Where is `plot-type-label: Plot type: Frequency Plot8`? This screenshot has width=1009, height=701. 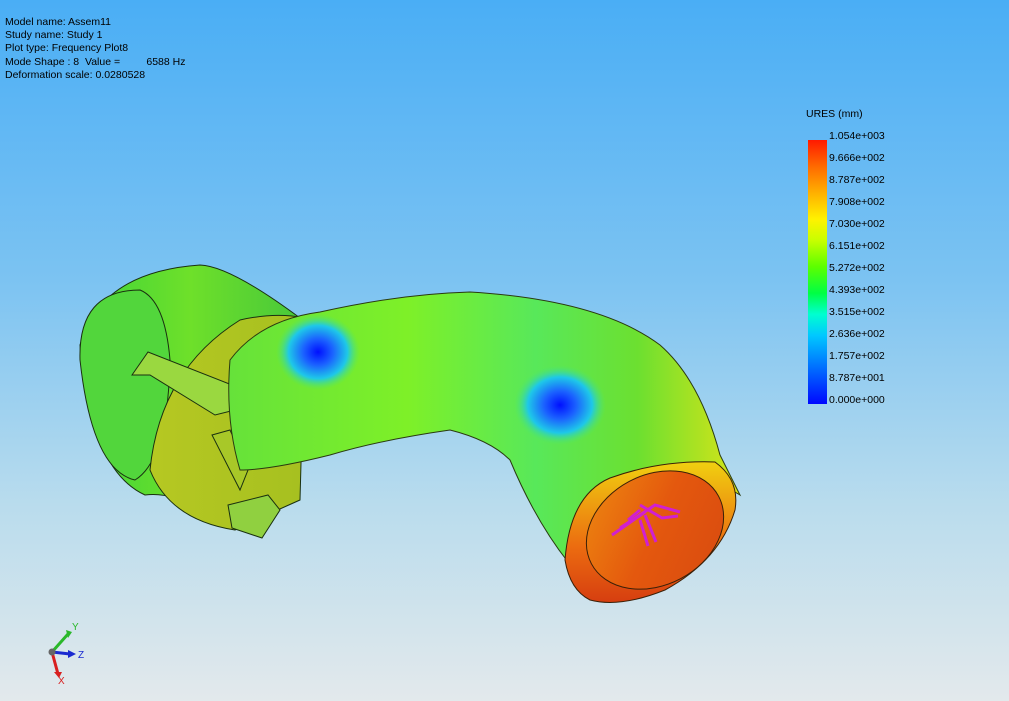 plot-type-label: Plot type: Frequency Plot8 is located at coordinates (67, 48).